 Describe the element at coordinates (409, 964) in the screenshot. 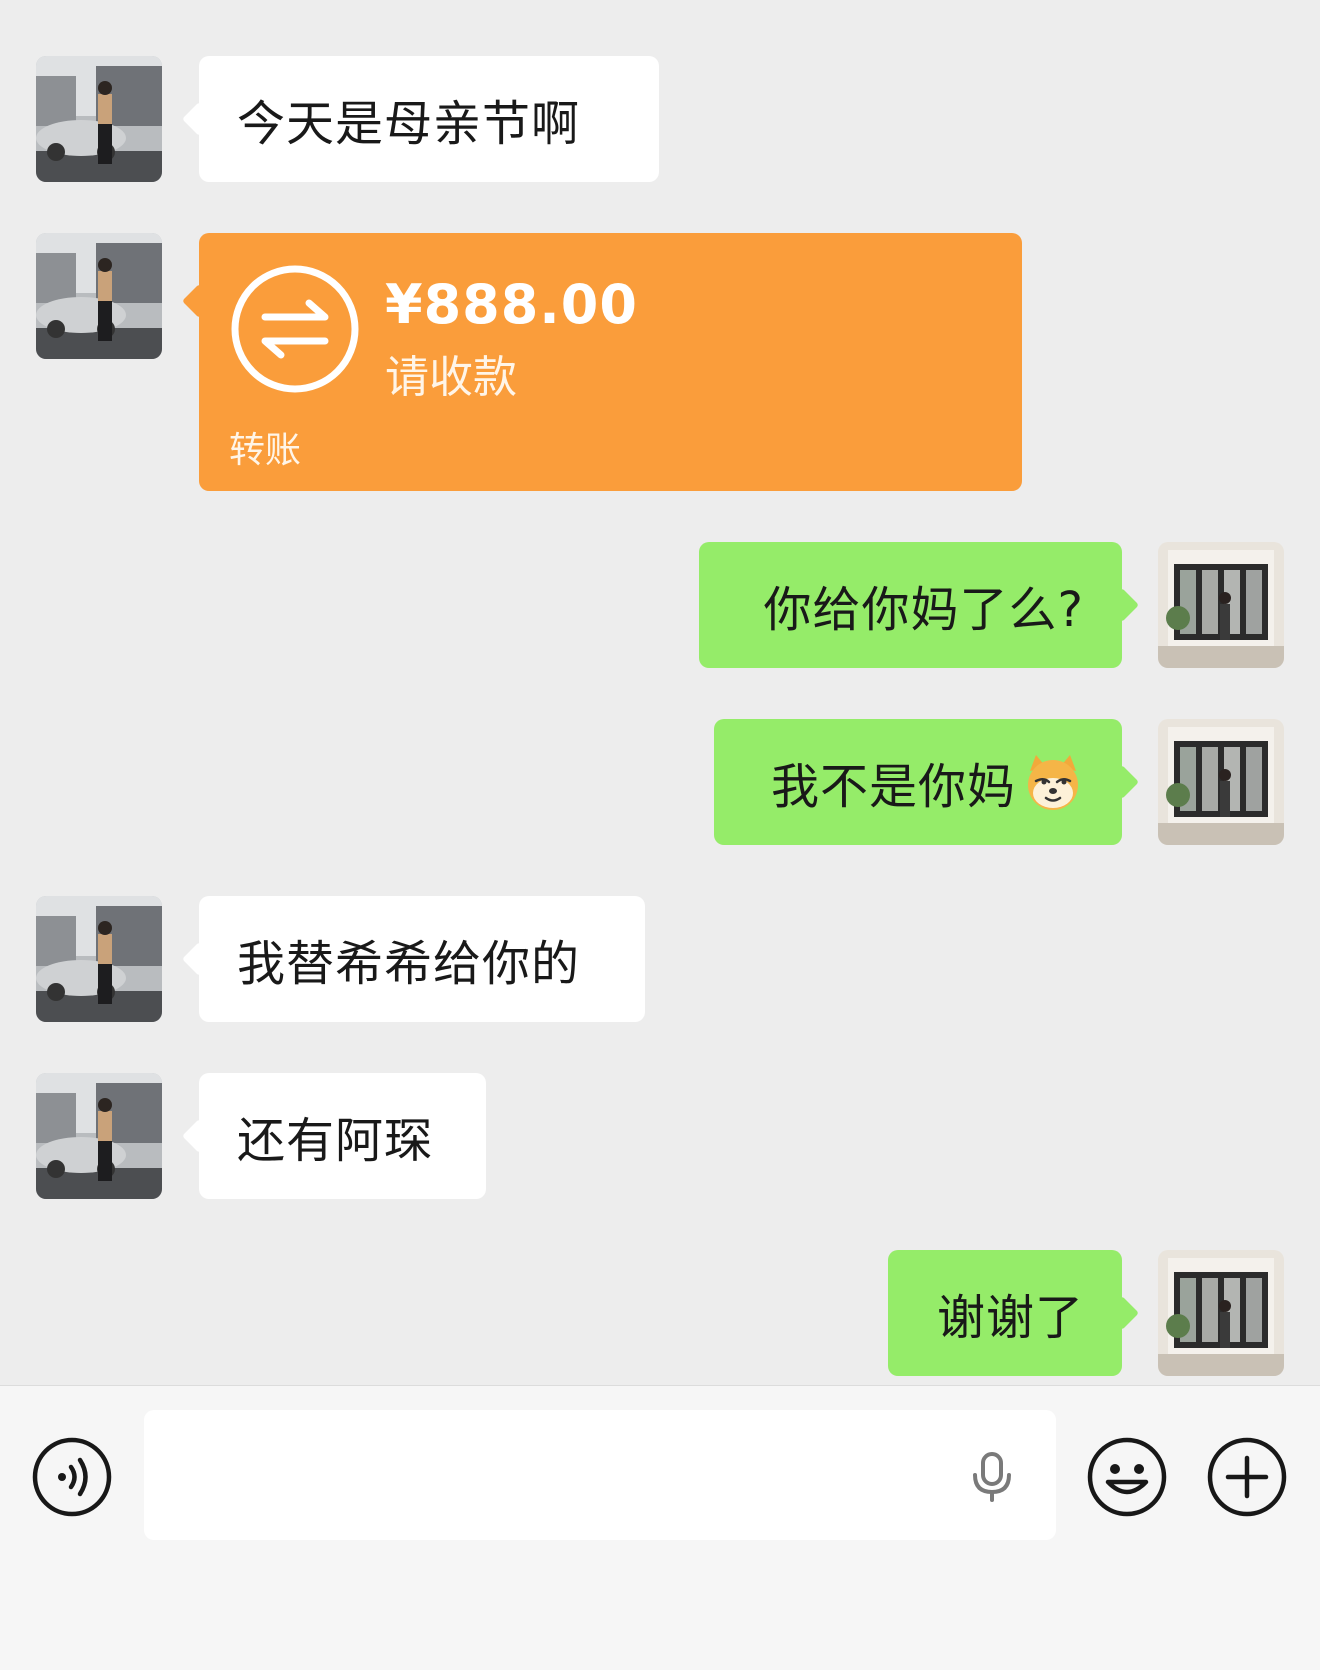

I see `message-text: 我替希希给你的` at that location.